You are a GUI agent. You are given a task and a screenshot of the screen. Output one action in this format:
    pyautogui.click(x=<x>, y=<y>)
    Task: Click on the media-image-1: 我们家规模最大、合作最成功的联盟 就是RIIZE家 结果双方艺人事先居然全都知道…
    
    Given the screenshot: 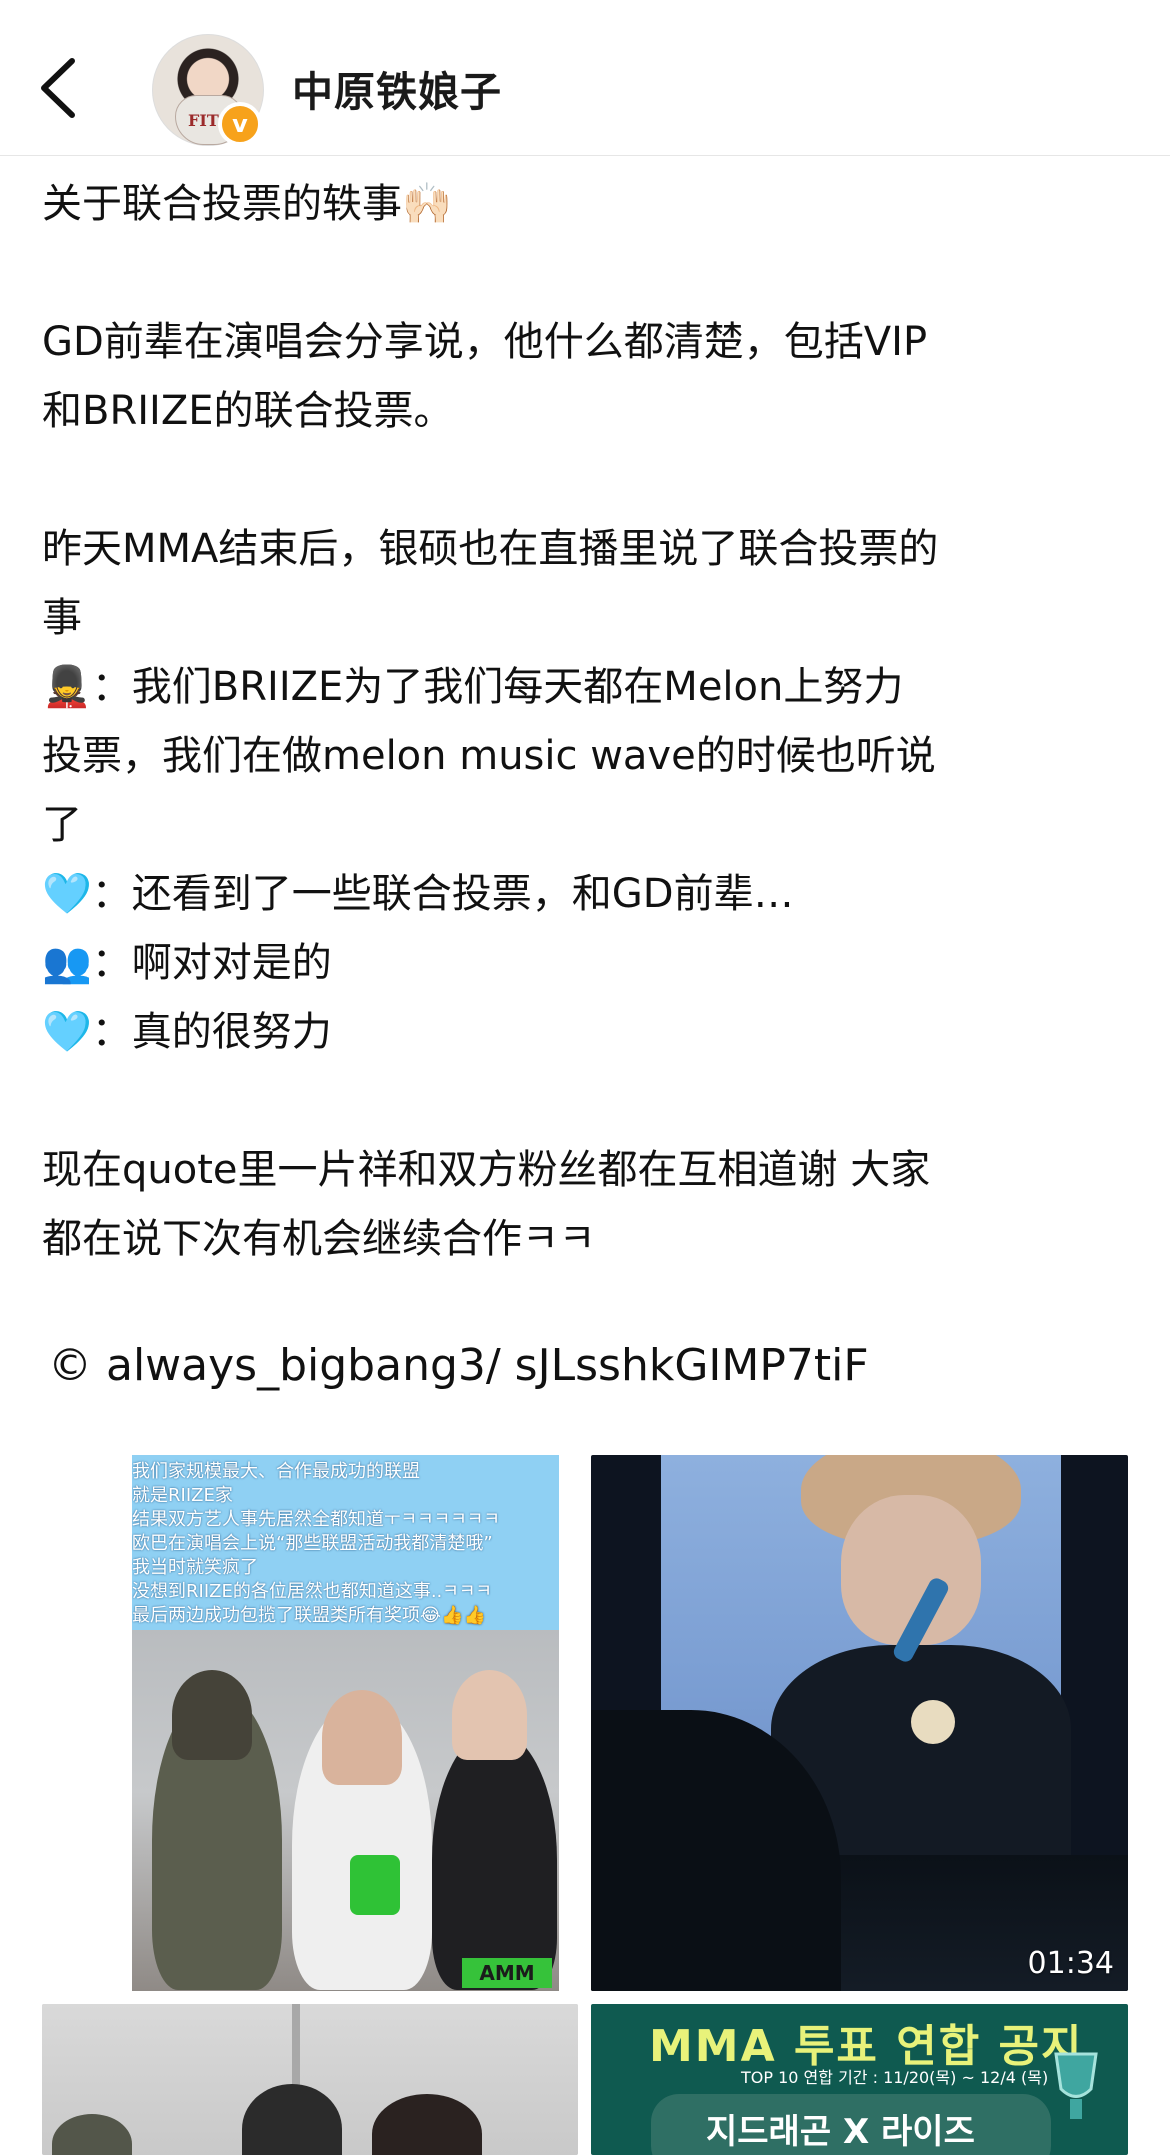 What is the action you would take?
    pyautogui.click(x=310, y=1723)
    